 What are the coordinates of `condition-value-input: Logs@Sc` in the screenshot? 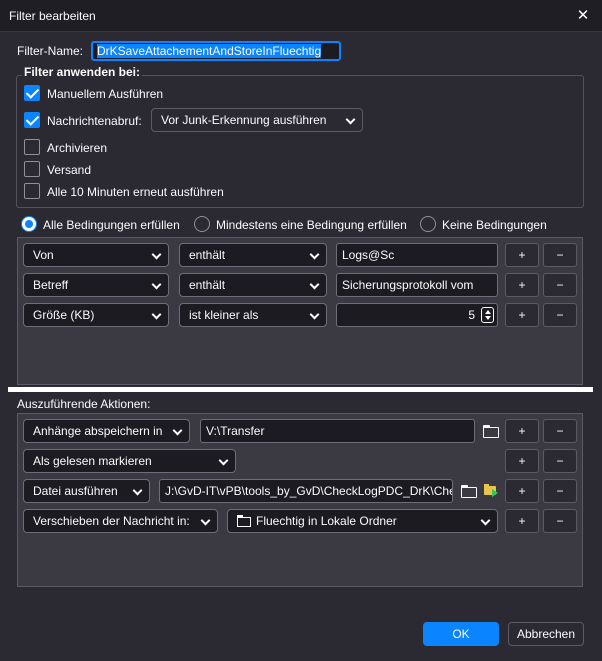 It's located at (417, 255).